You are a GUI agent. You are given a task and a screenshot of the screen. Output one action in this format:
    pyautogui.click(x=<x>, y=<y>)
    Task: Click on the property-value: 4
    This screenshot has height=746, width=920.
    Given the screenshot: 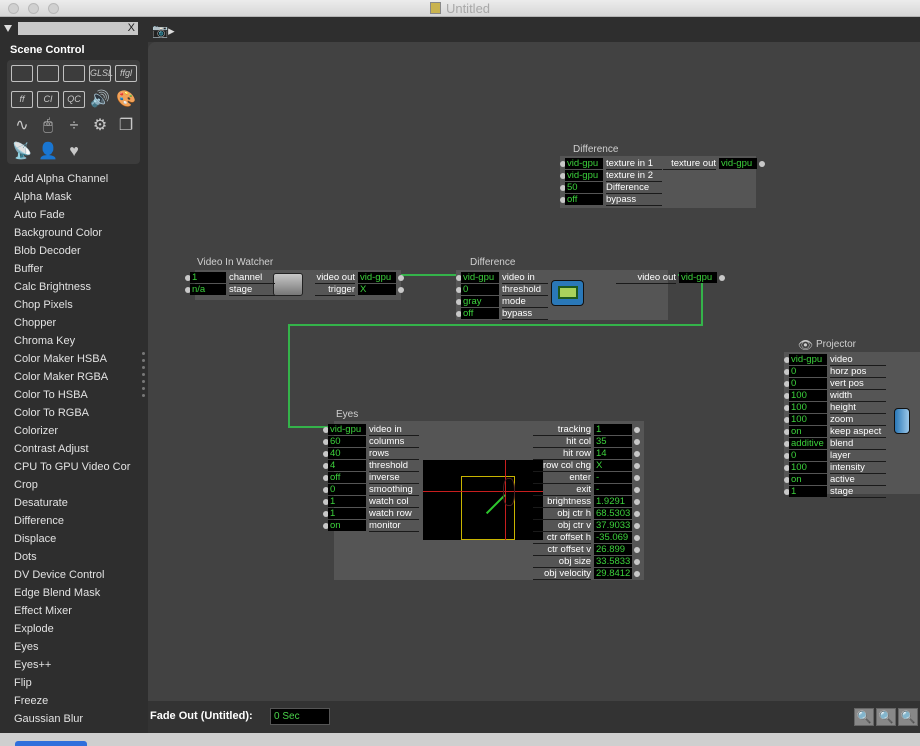 What is the action you would take?
    pyautogui.click(x=347, y=465)
    